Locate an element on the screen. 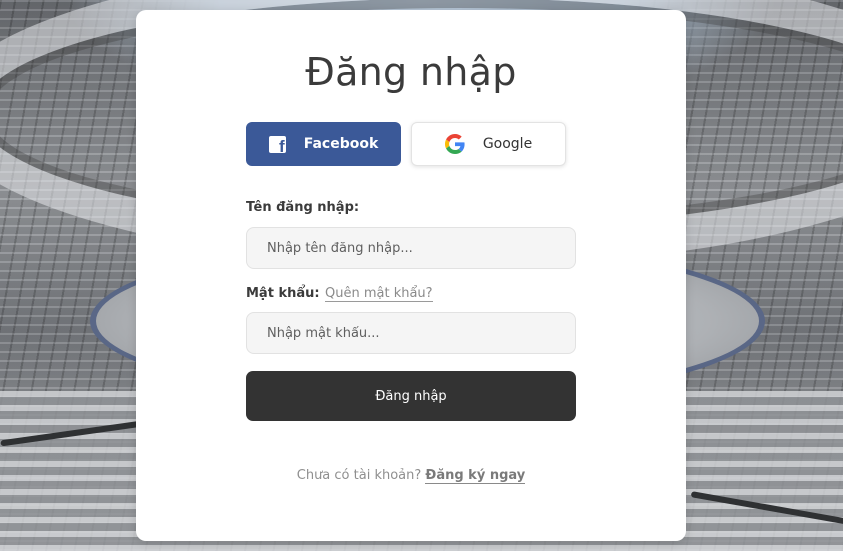 The height and width of the screenshot is (551, 843). no-account-text: Chưa có tài khoản? is located at coordinates (359, 475).